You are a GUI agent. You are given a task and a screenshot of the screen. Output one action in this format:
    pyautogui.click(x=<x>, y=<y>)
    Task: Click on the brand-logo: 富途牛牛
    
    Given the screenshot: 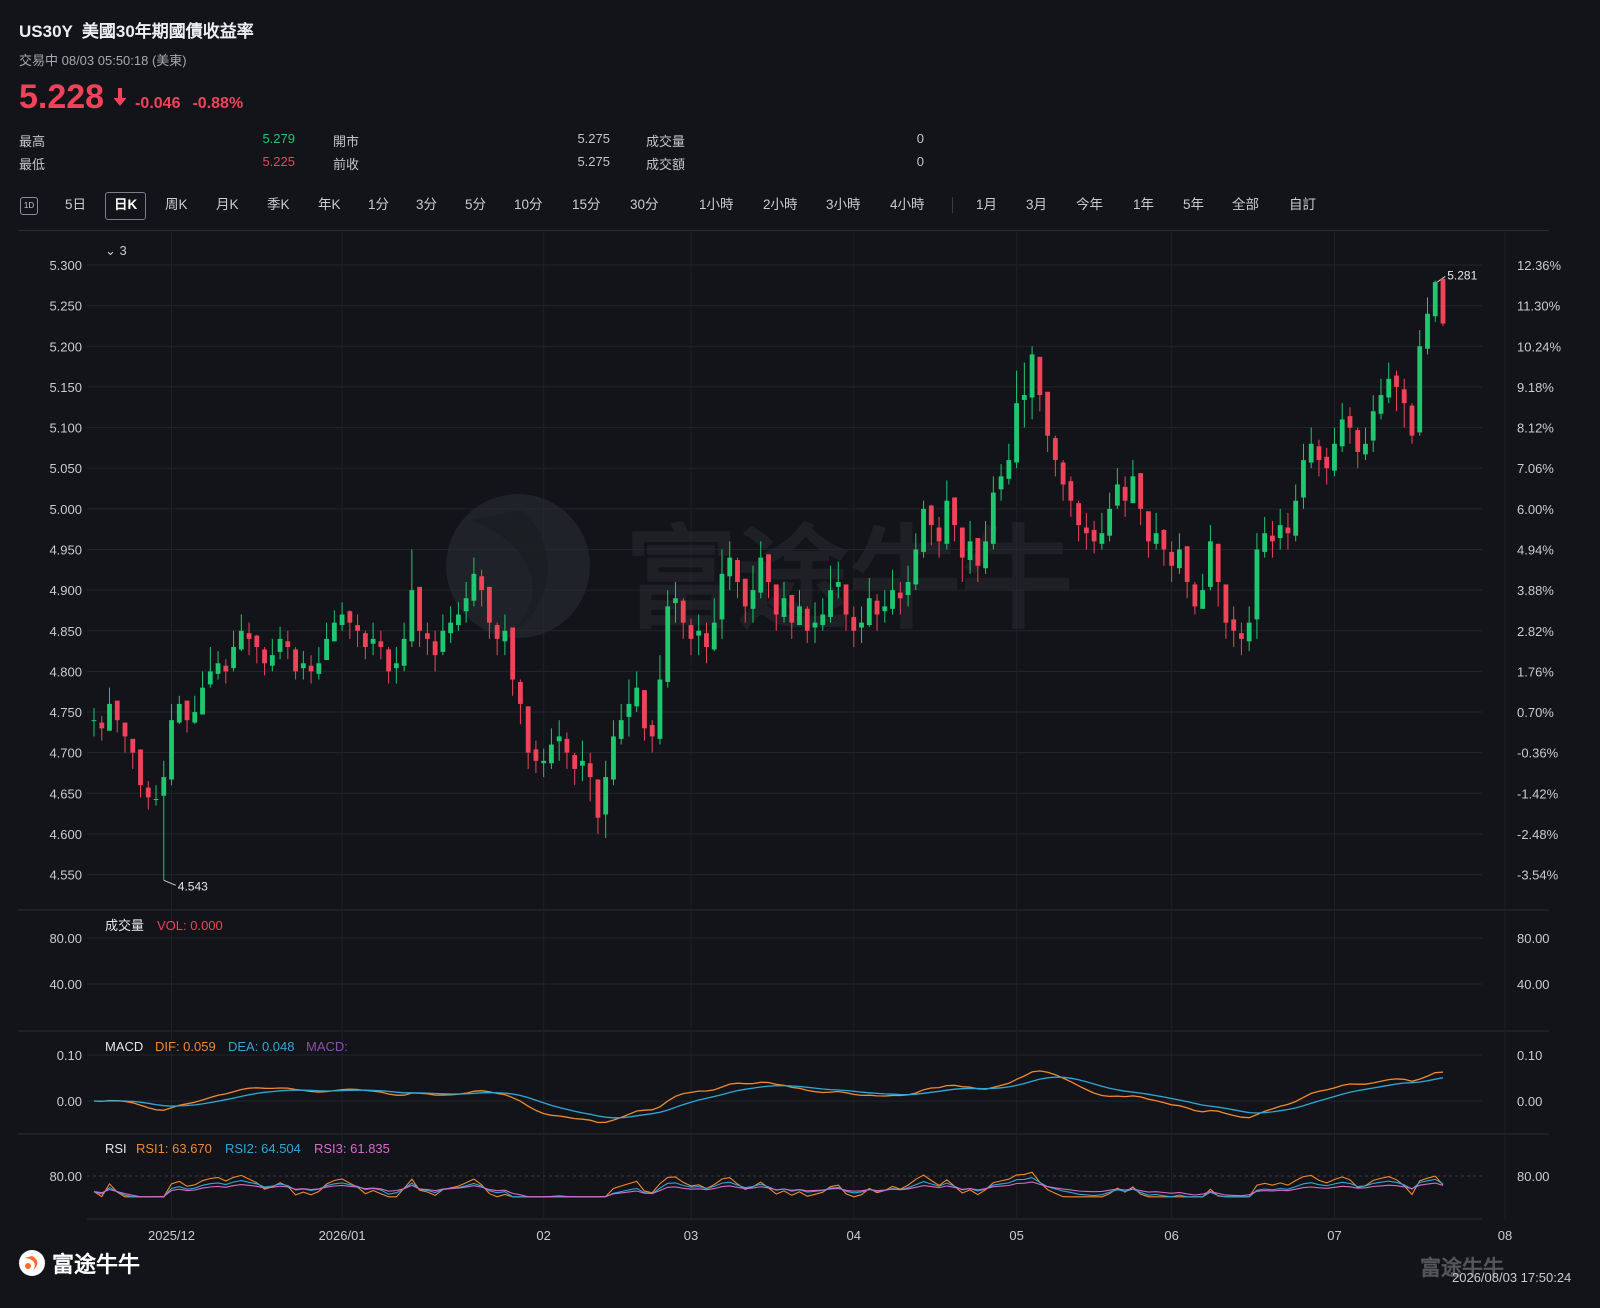 What is the action you would take?
    pyautogui.click(x=79, y=1263)
    